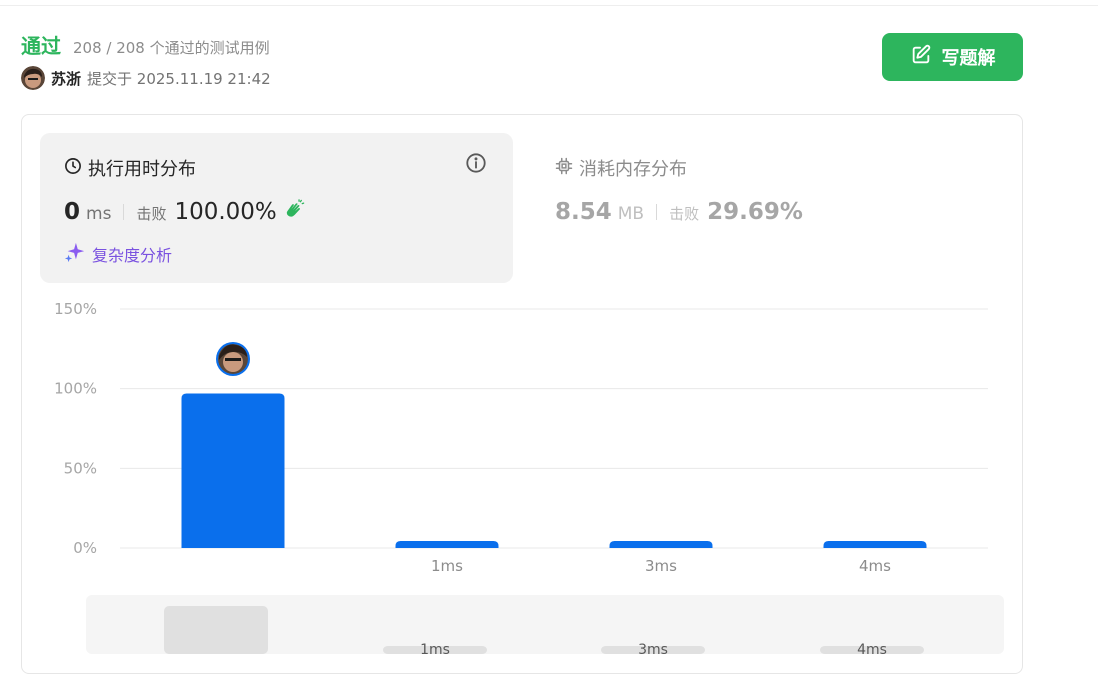  I want to click on info-icon, so click(476, 165).